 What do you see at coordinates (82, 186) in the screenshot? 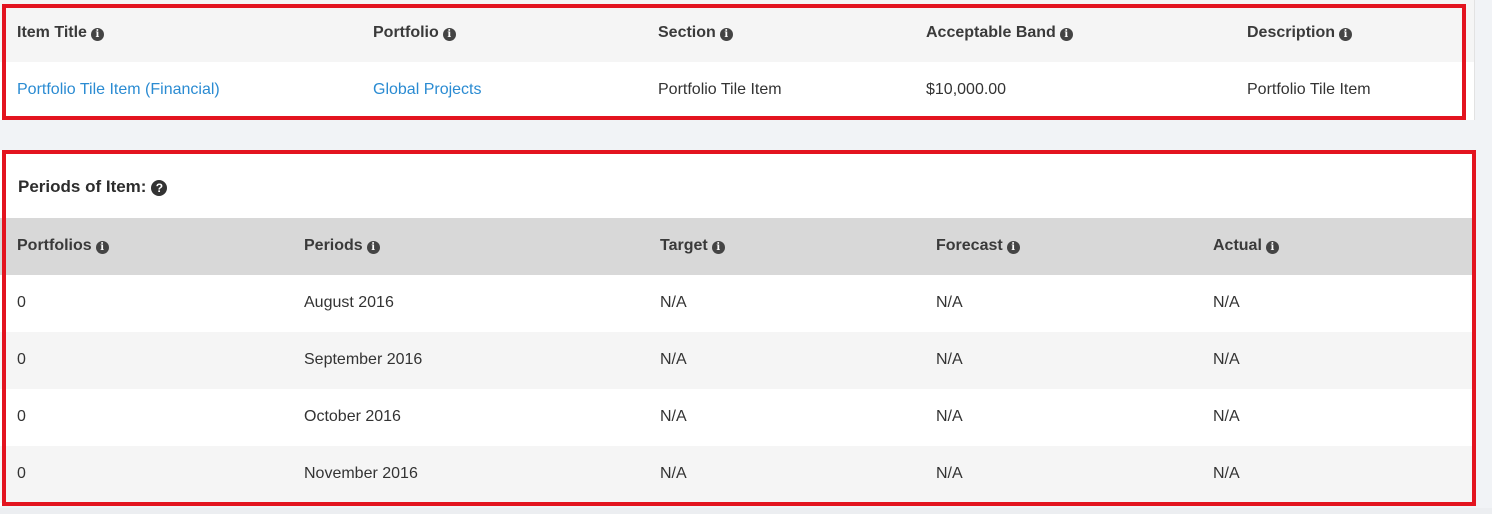
I see `periods-title-text: Periods of Item:` at bounding box center [82, 186].